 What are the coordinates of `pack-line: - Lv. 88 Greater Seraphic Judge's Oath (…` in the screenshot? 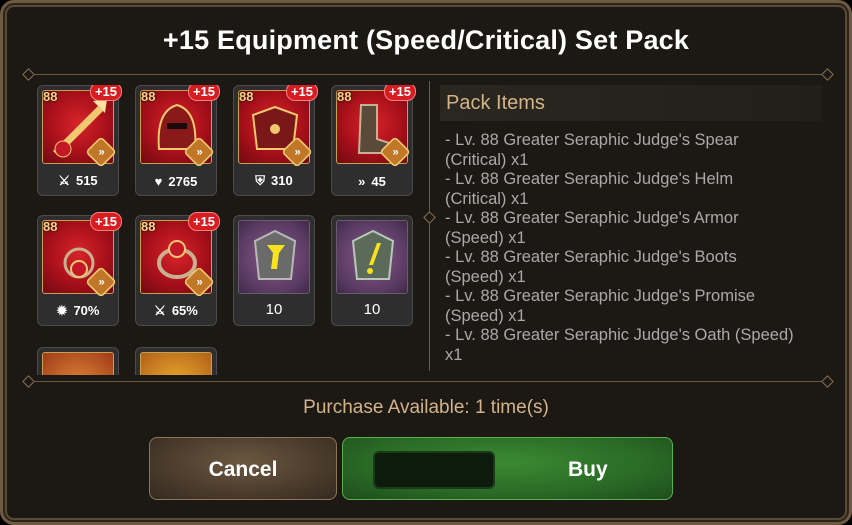 It's located at (619, 335).